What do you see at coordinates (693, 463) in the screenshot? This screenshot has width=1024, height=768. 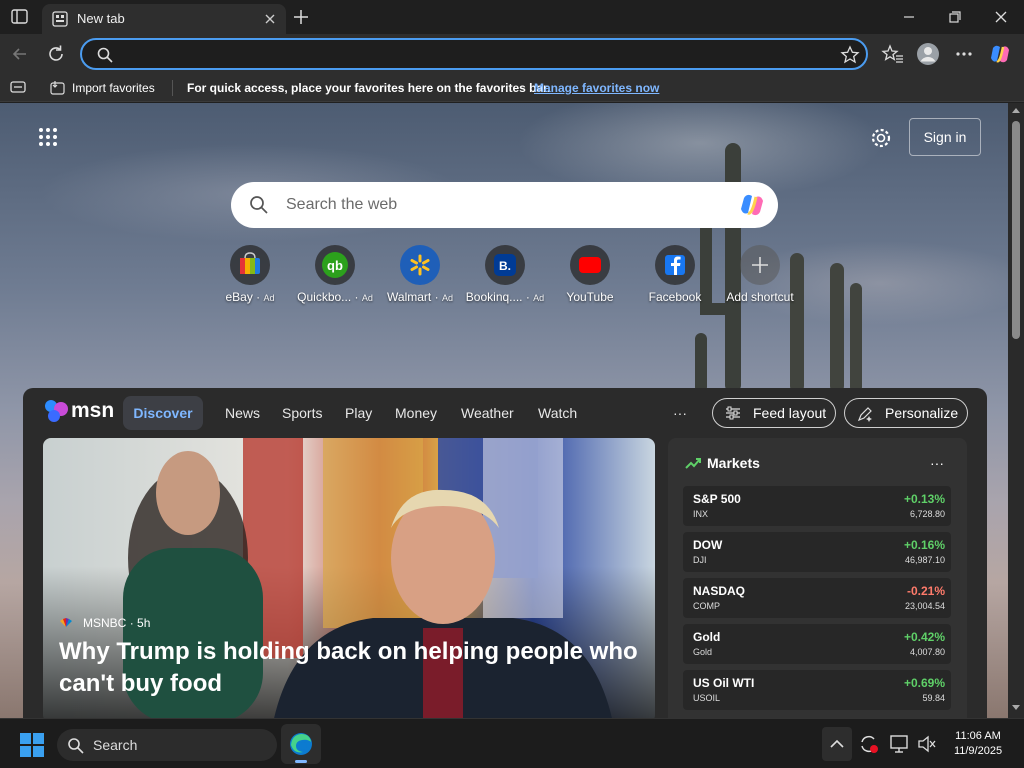 I see `trending-up-icon` at bounding box center [693, 463].